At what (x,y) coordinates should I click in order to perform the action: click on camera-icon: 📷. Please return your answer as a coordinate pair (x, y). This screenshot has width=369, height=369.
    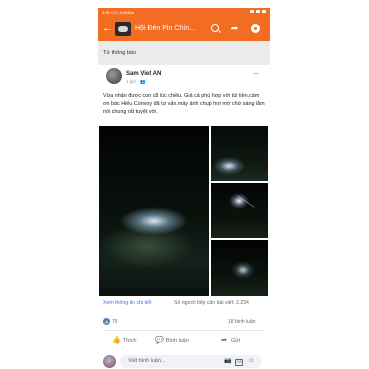
    Looking at the image, I should click on (227, 361).